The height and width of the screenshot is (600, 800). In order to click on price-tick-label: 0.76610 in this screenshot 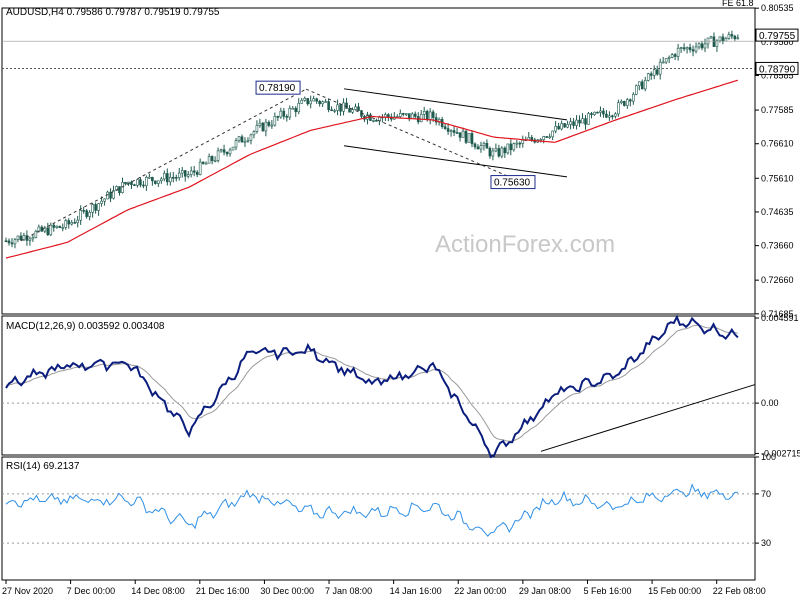, I will do `click(777, 144)`.